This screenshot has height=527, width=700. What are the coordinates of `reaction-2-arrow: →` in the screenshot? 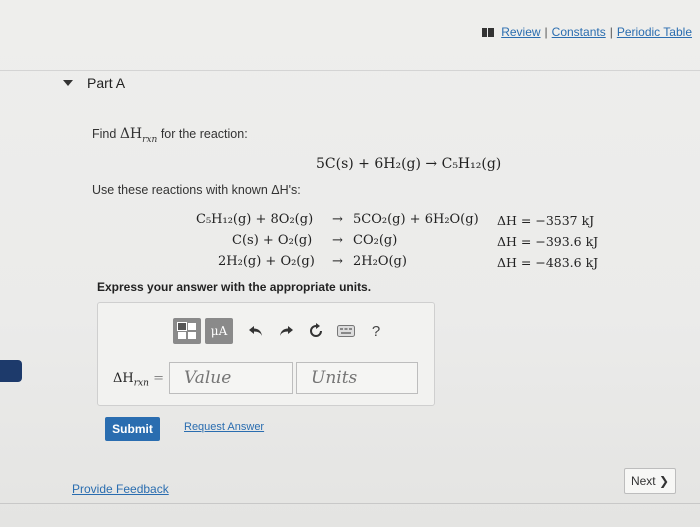 It's located at (337, 240).